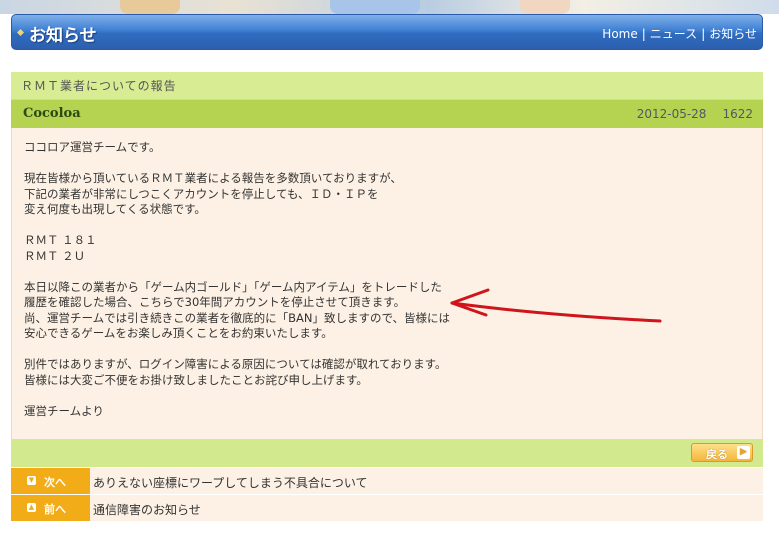 The height and width of the screenshot is (542, 779). Describe the element at coordinates (733, 34) in the screenshot. I see `breadcrumb-notice-link: お知らせ` at that location.